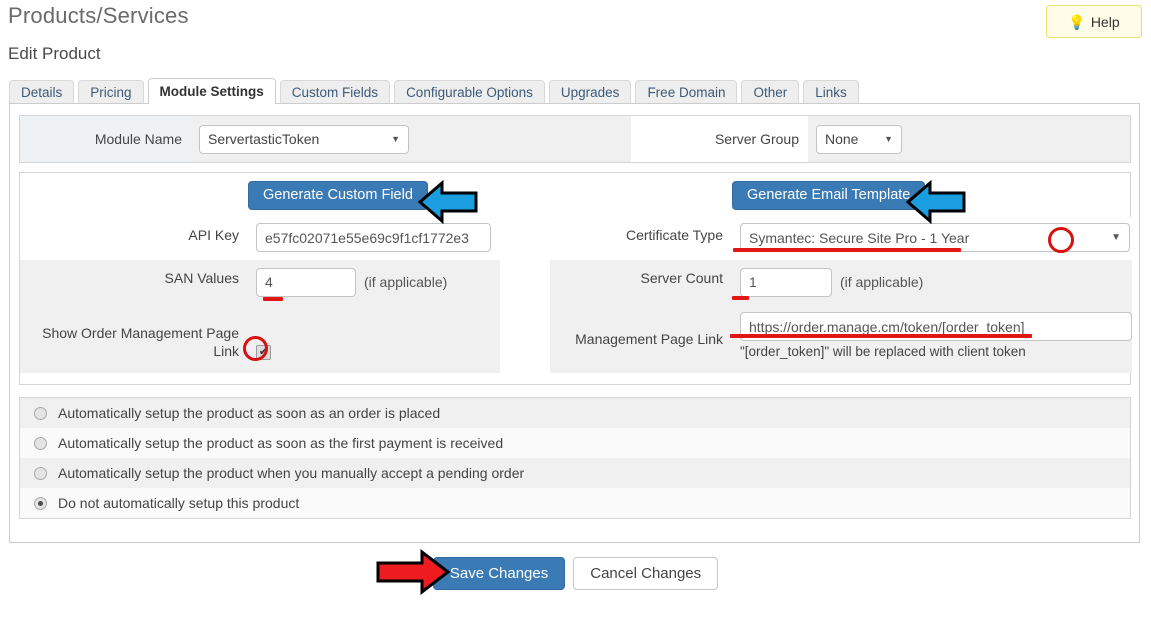 The height and width of the screenshot is (626, 1151). I want to click on api-key-row: API Key e57fc02071e55e69c9f1cf1772e3, so click(260, 238).